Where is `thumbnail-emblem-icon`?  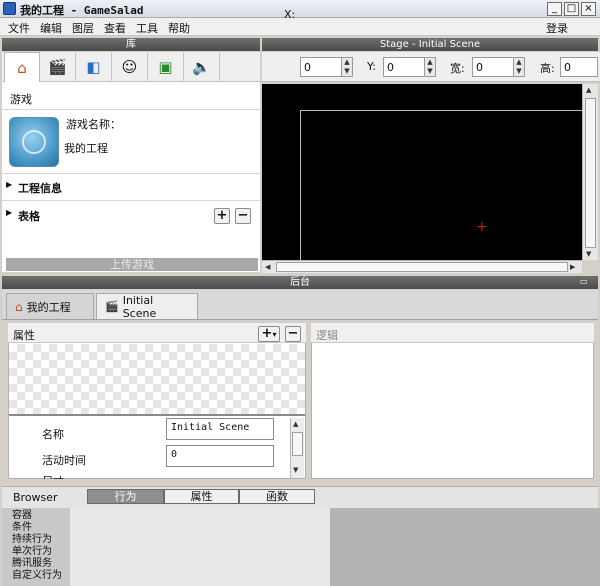 thumbnail-emblem-icon is located at coordinates (34, 142).